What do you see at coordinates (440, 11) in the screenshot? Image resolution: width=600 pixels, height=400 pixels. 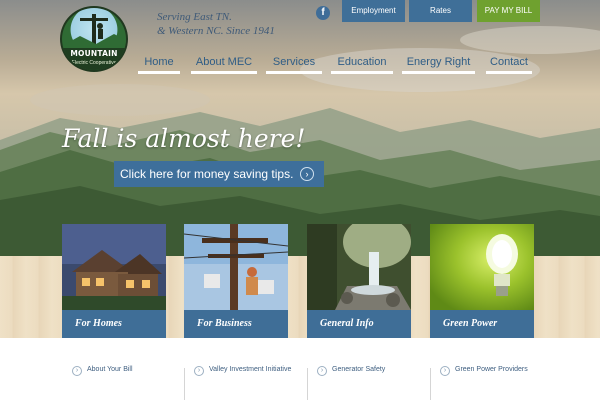 I see `rates-button: Rates` at bounding box center [440, 11].